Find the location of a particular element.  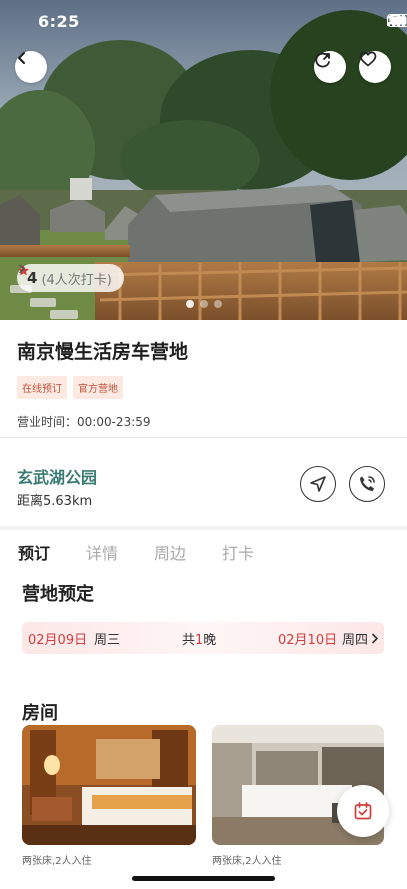

nights-summary: 共1晚 is located at coordinates (199, 638).